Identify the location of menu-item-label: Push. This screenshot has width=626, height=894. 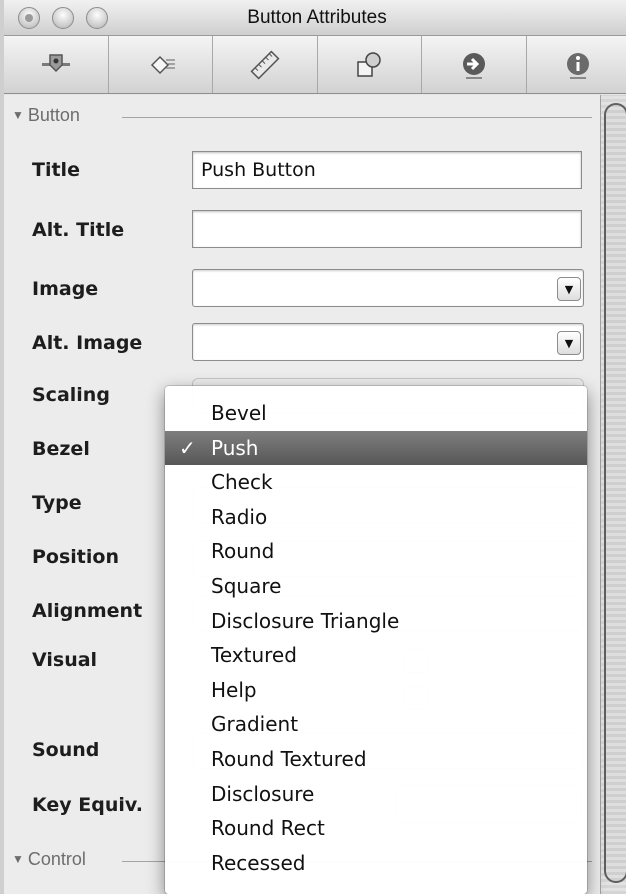
(235, 447).